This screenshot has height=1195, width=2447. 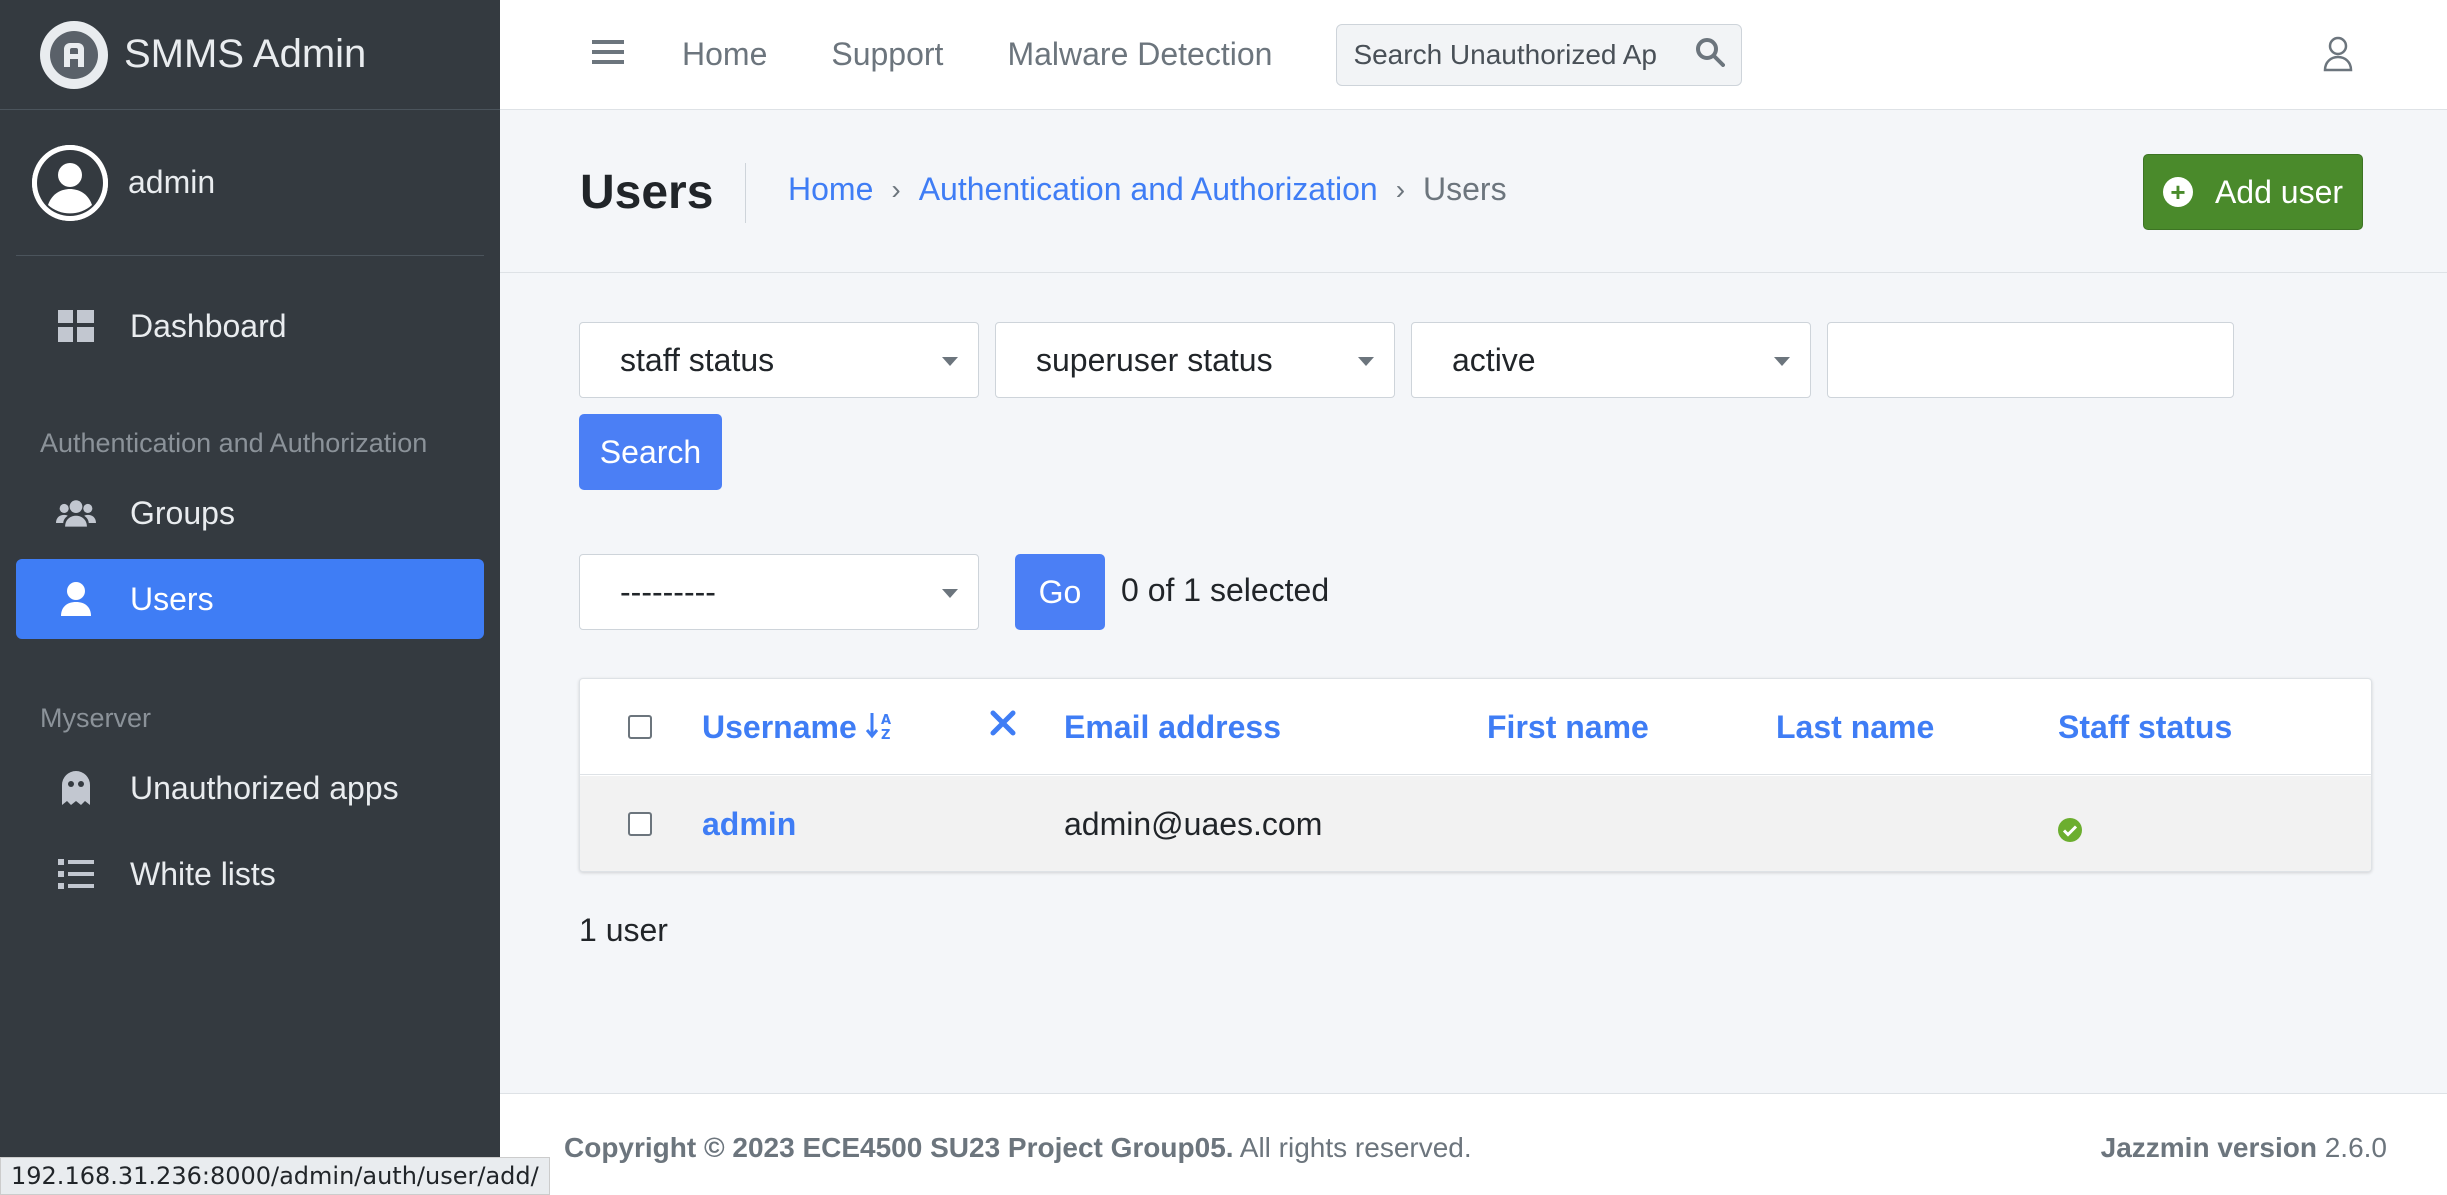 I want to click on dashboard-icon, so click(x=76, y=326).